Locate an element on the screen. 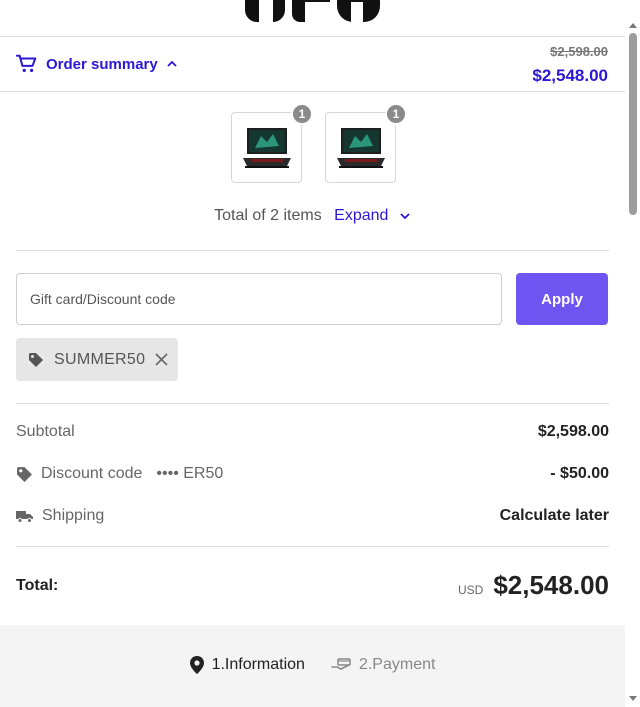 The image size is (640, 707). total-items-label: Total of 2 items is located at coordinates (268, 215).